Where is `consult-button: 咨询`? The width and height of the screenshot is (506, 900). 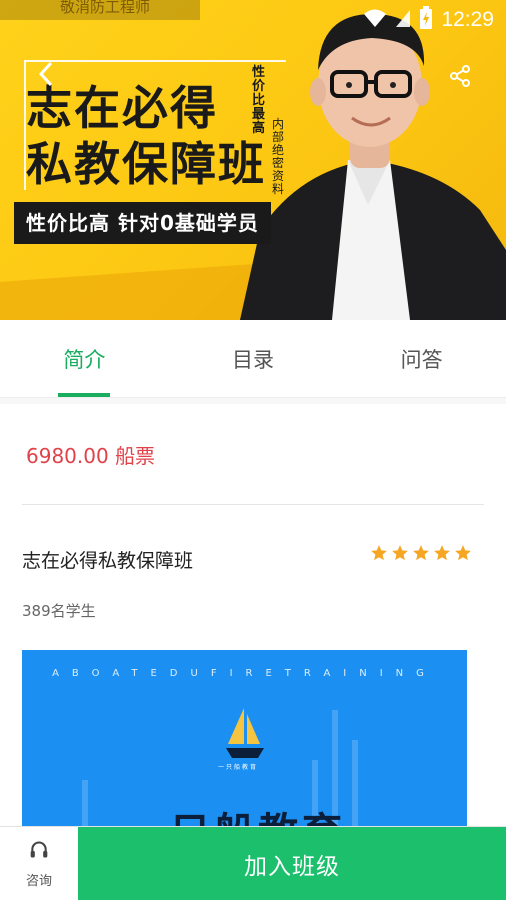
consult-button: 咨询 is located at coordinates (39, 863).